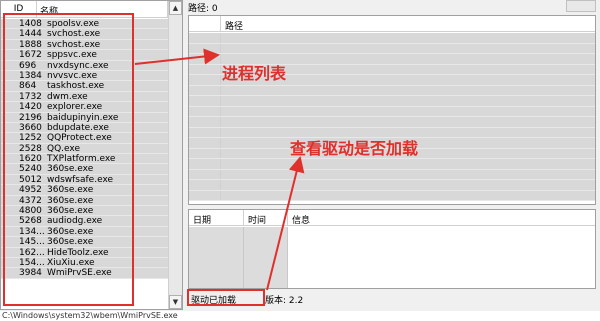 The height and width of the screenshot is (321, 600). I want to click on path-label: 路径: 0, so click(203, 9).